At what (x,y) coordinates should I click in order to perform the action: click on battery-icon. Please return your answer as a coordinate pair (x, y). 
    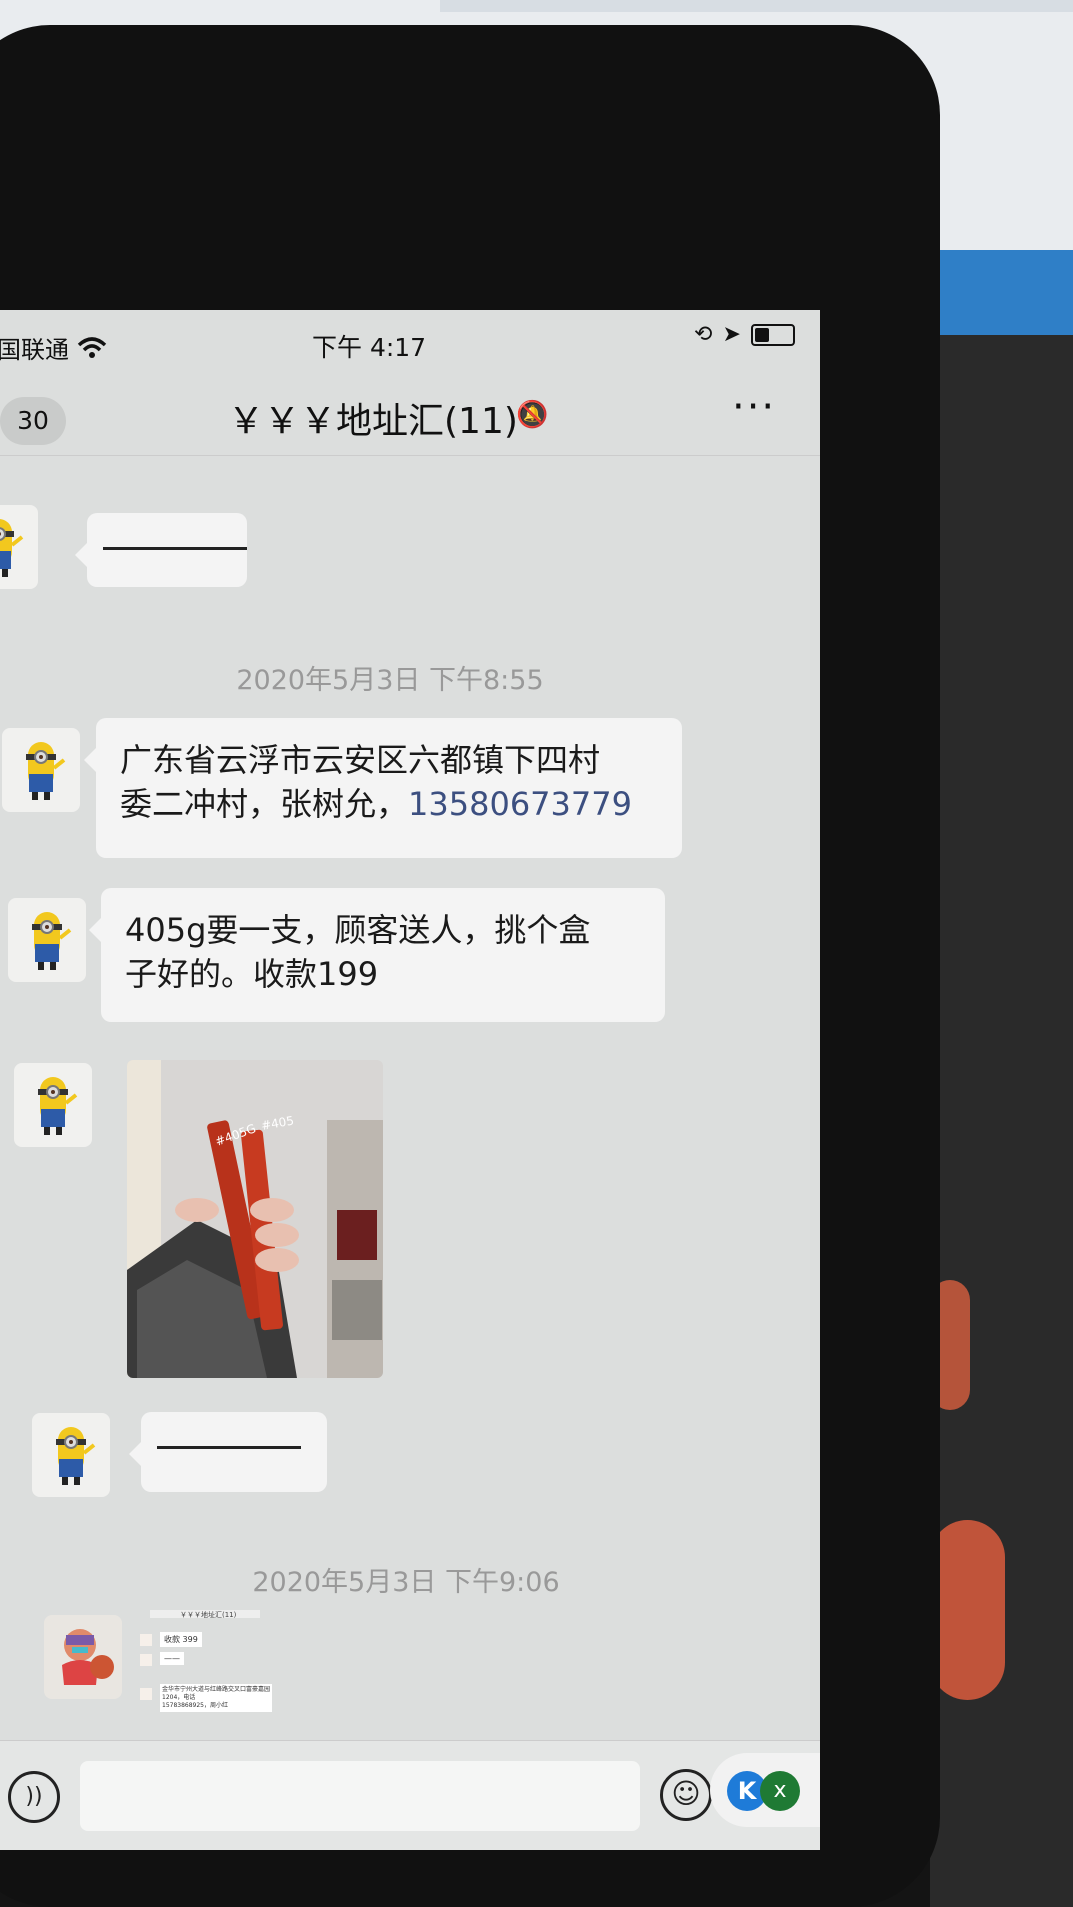
    Looking at the image, I should click on (772, 334).